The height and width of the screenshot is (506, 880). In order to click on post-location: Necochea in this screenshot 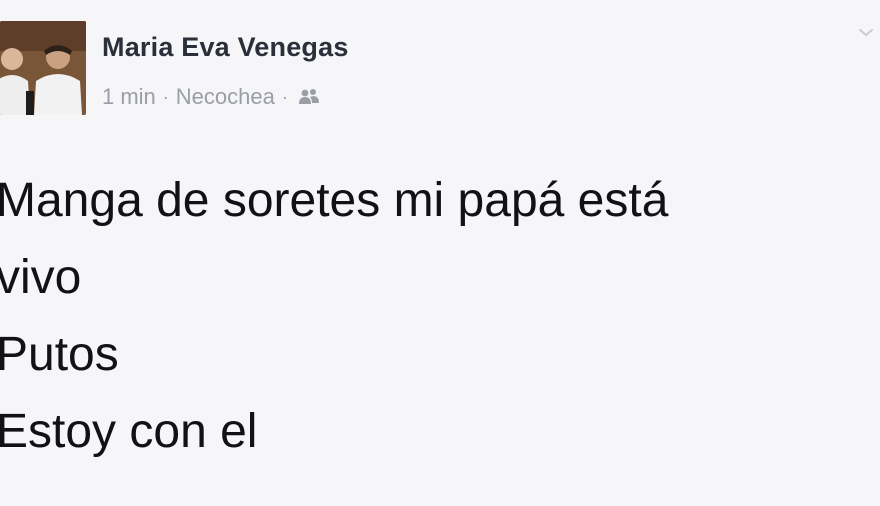, I will do `click(225, 97)`.